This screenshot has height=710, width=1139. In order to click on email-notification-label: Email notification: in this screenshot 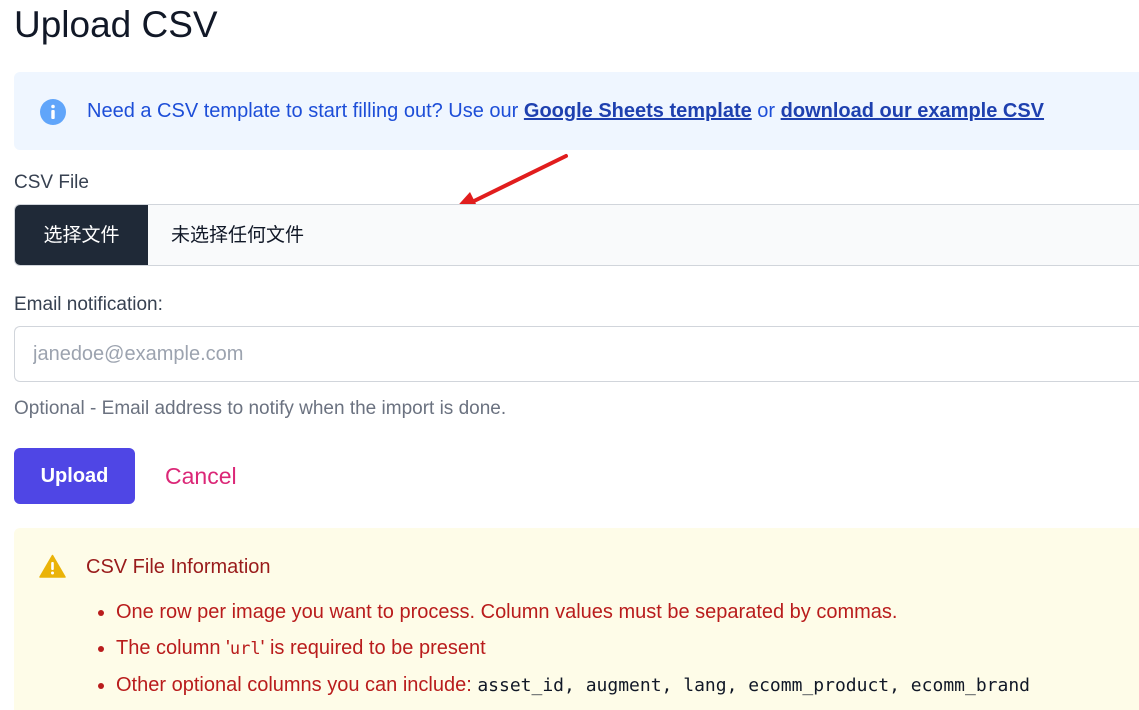, I will do `click(88, 304)`.